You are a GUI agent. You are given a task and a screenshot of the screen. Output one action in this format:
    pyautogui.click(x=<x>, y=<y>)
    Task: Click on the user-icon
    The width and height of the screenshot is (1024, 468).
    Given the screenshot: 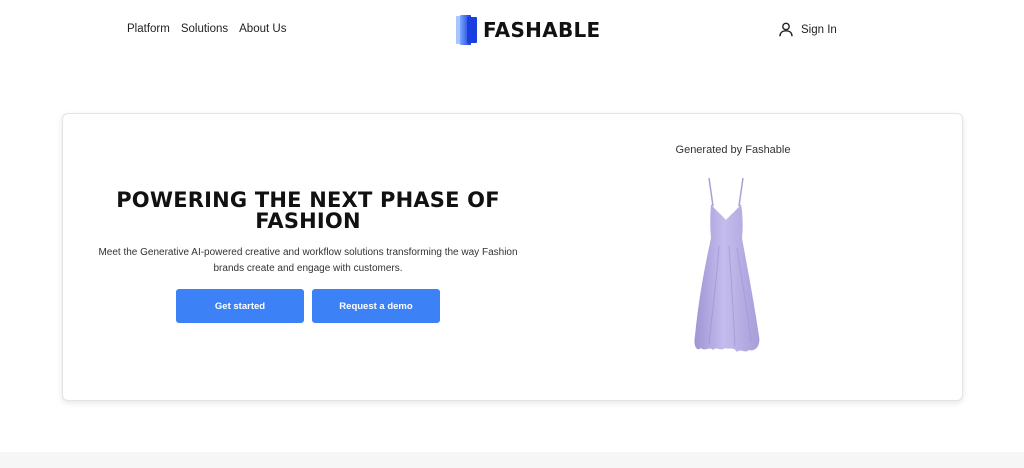 What is the action you would take?
    pyautogui.click(x=786, y=29)
    